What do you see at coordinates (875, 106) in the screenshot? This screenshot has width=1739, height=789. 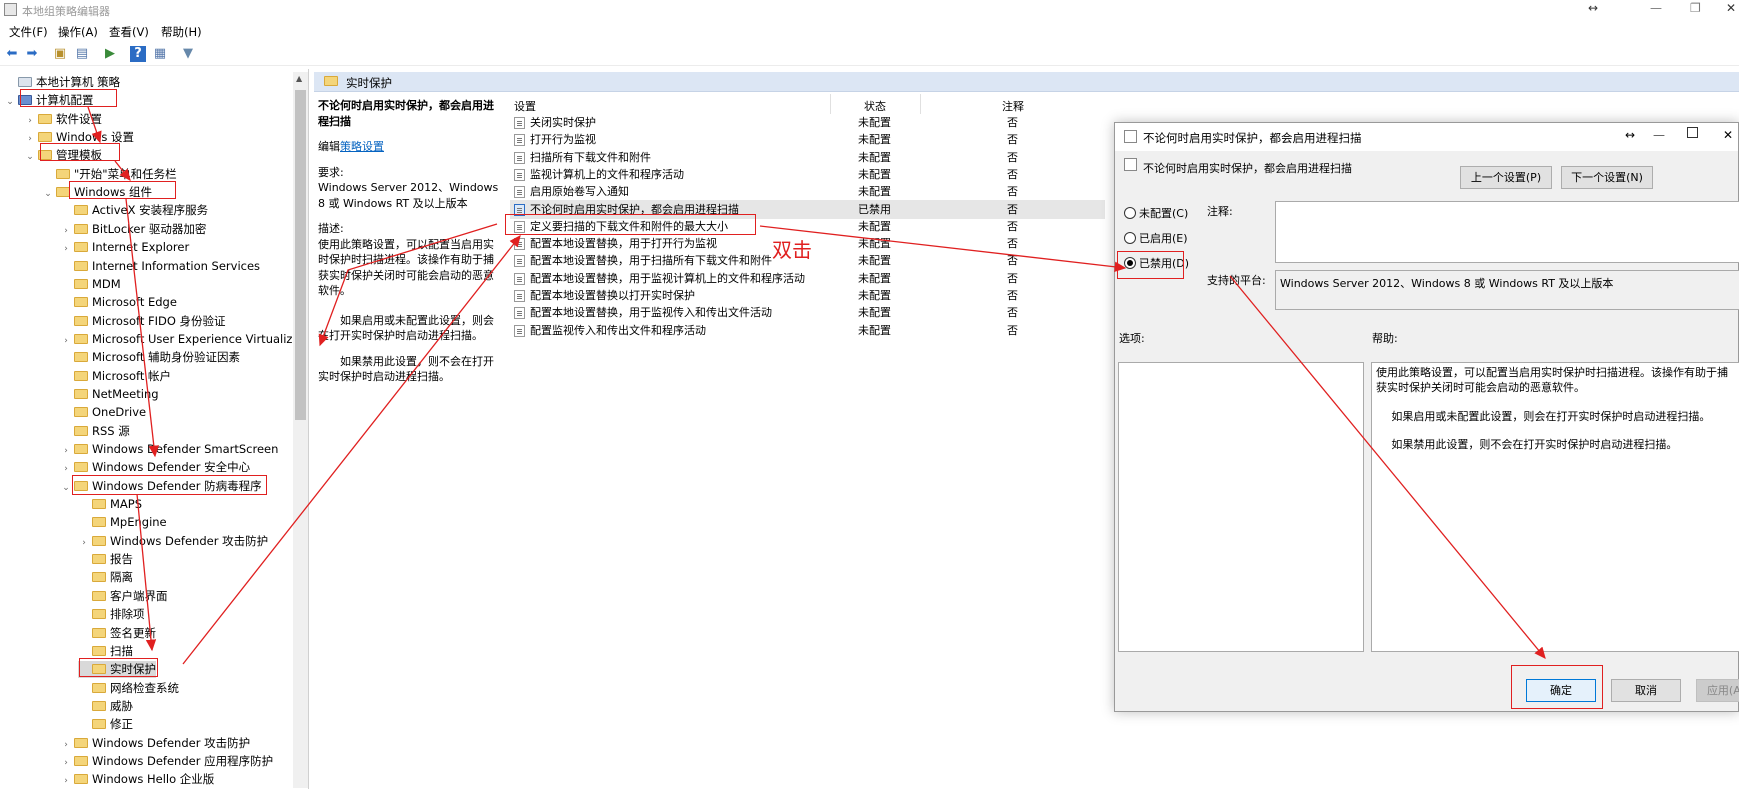 I see `col-state: 状态` at bounding box center [875, 106].